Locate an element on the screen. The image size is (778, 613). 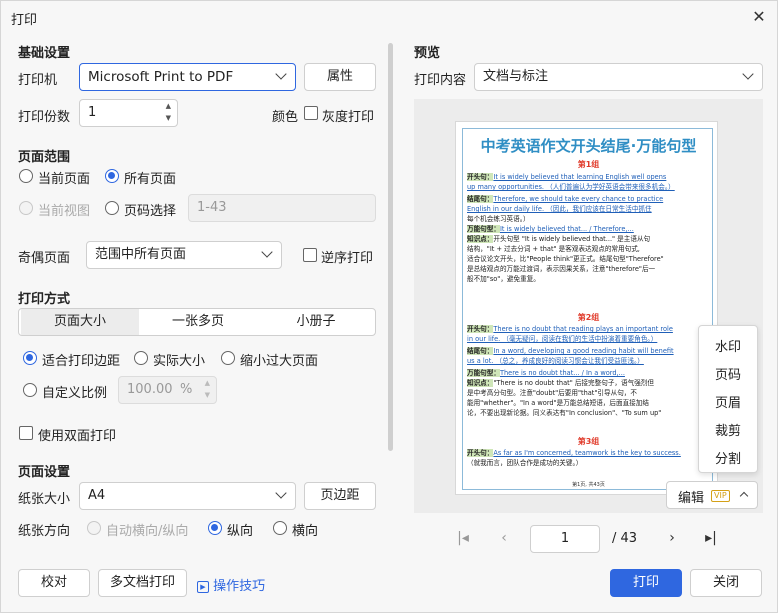
current-view-label: 当前视图 is located at coordinates (64, 211).